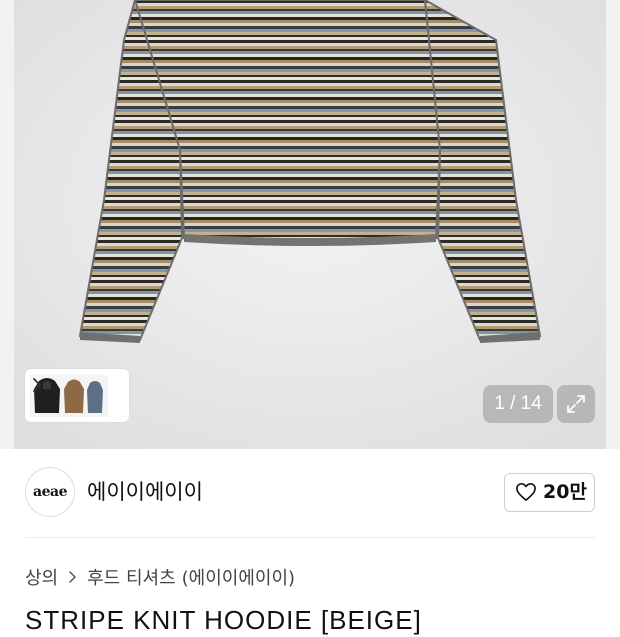 The height and width of the screenshot is (637, 620). Describe the element at coordinates (41, 577) in the screenshot. I see `breadcrumb-category: 상의` at that location.